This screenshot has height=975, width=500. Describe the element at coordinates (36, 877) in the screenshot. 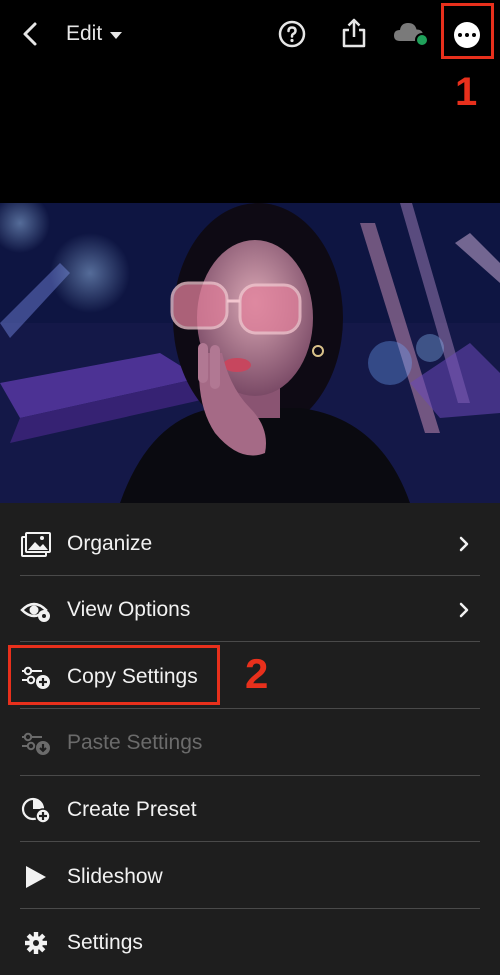

I see `play-icon` at that location.